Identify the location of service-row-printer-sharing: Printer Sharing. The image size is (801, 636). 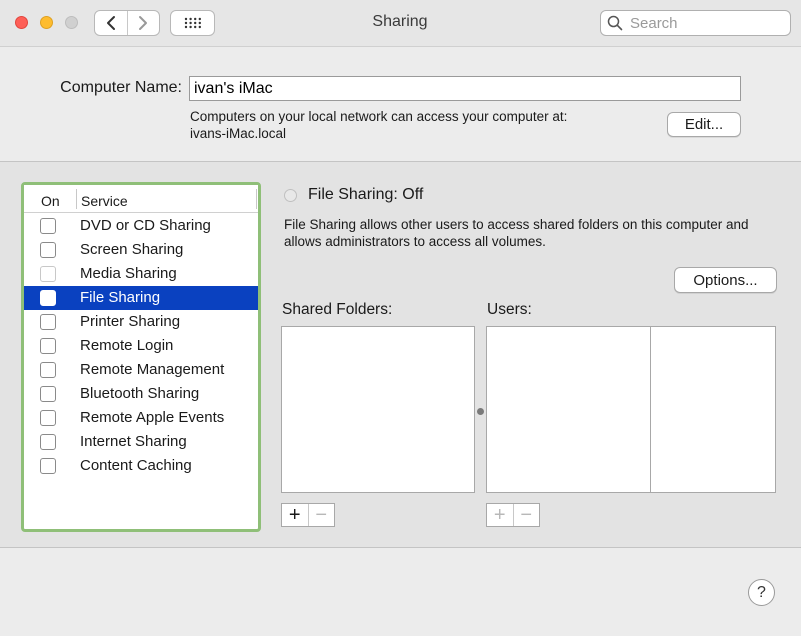
(141, 322).